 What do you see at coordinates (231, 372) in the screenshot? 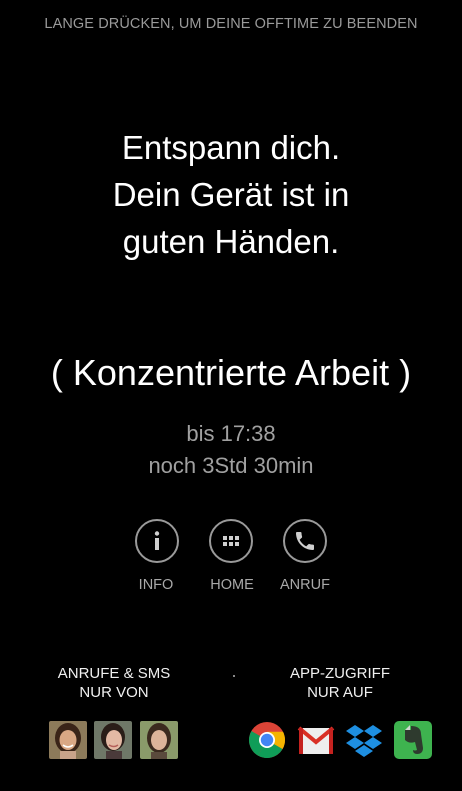
I see `offtime-mode-label: ( Konzentrierte Arbeit )` at bounding box center [231, 372].